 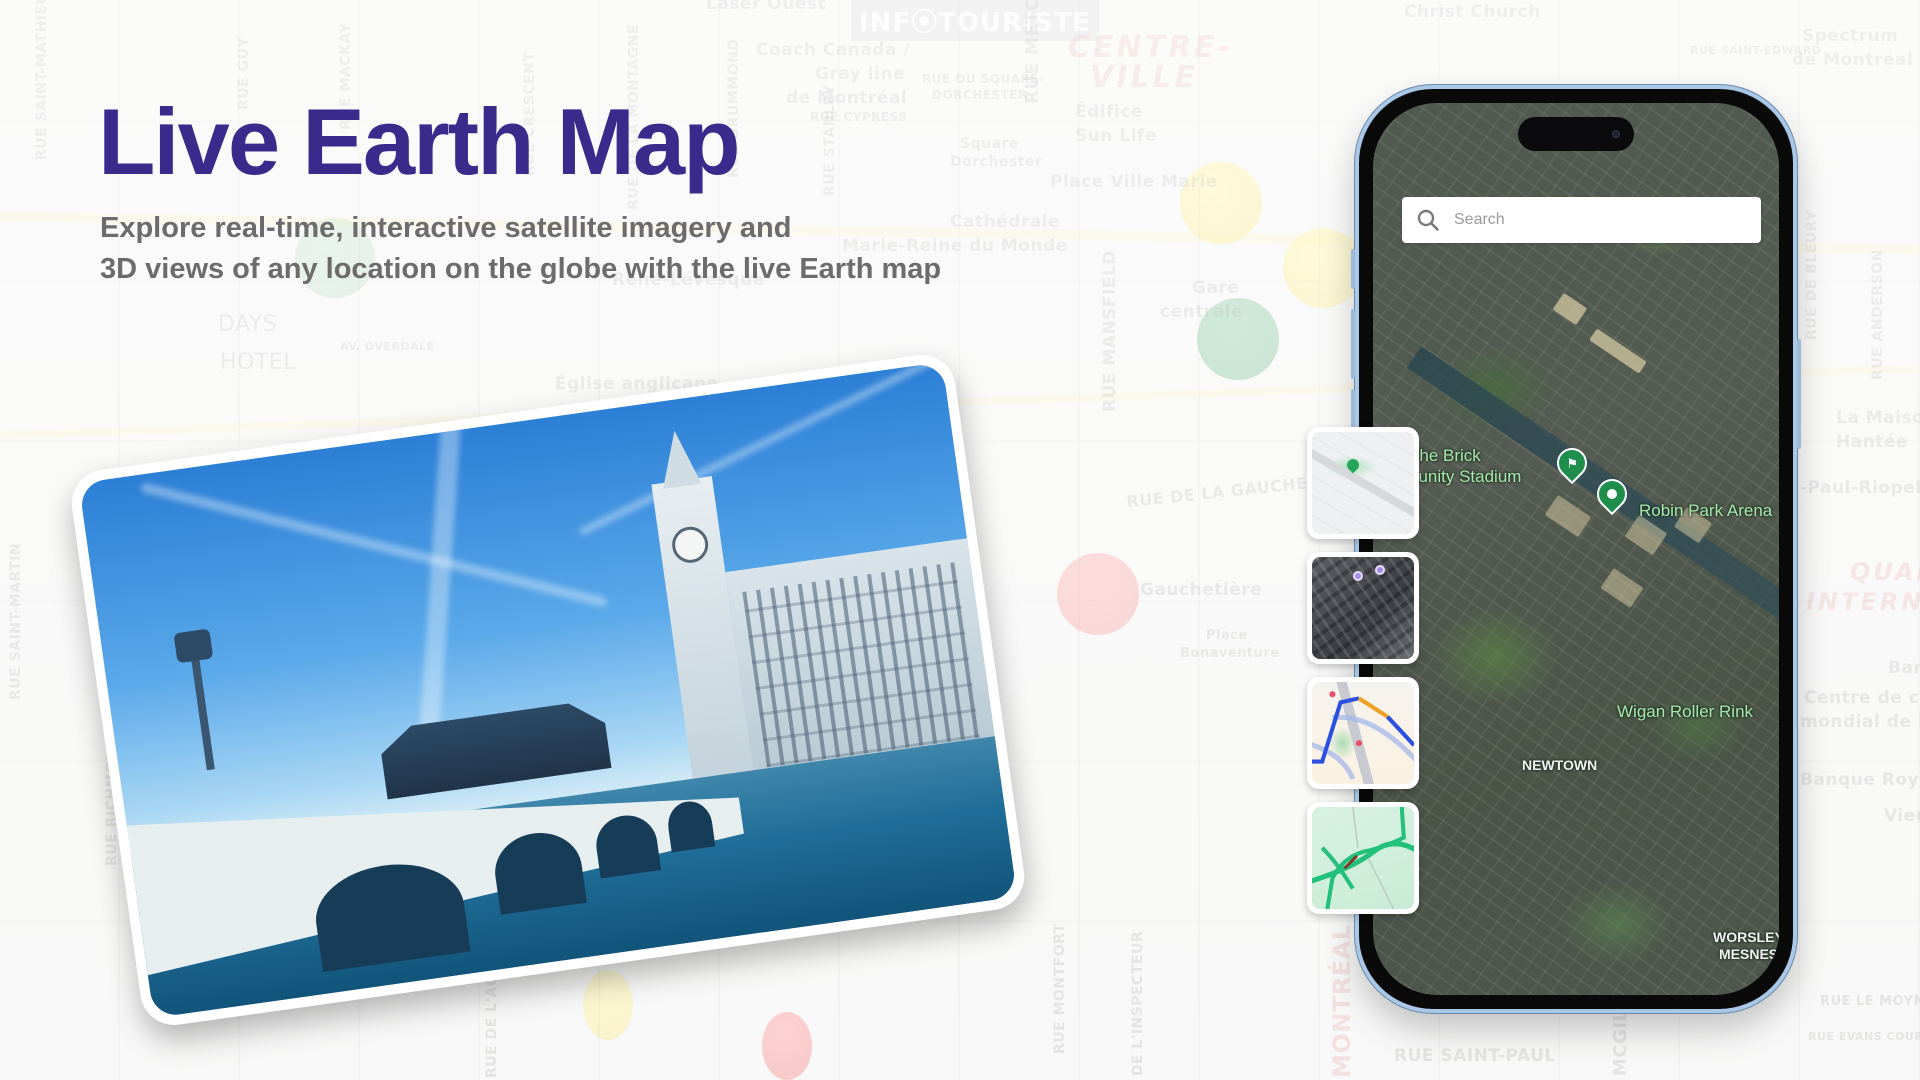 I want to click on map-type-terrain-button, so click(x=1363, y=858).